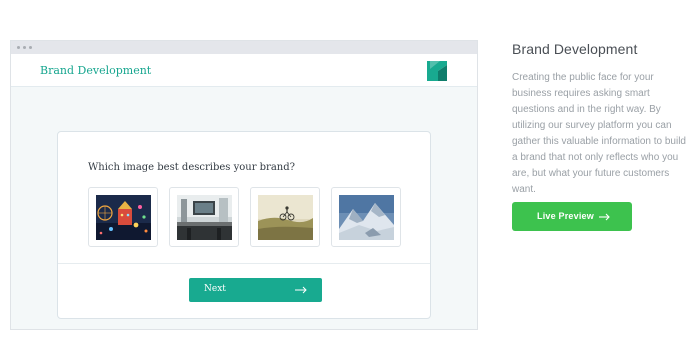 The width and height of the screenshot is (688, 350). I want to click on app-title: Brand Development, so click(96, 70).